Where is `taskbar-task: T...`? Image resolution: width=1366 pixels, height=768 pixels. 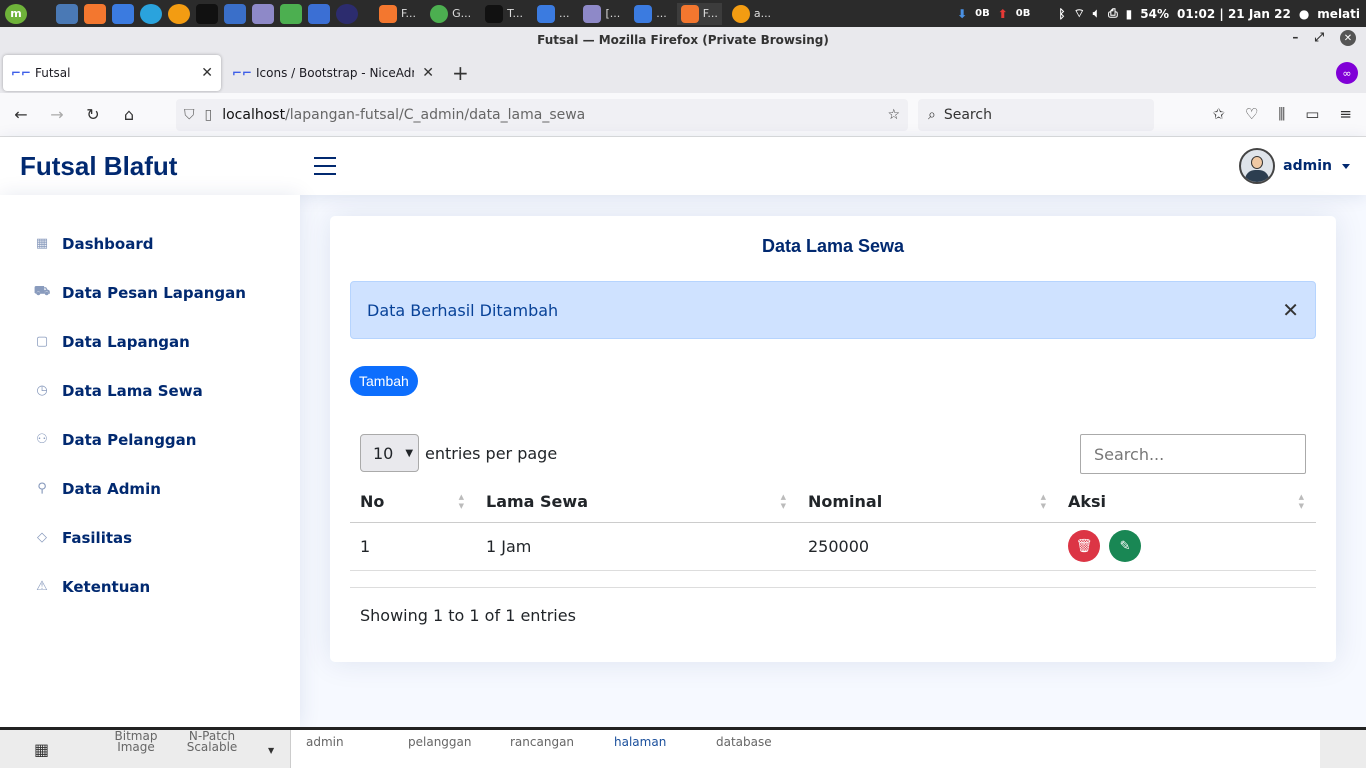 taskbar-task: T... is located at coordinates (504, 14).